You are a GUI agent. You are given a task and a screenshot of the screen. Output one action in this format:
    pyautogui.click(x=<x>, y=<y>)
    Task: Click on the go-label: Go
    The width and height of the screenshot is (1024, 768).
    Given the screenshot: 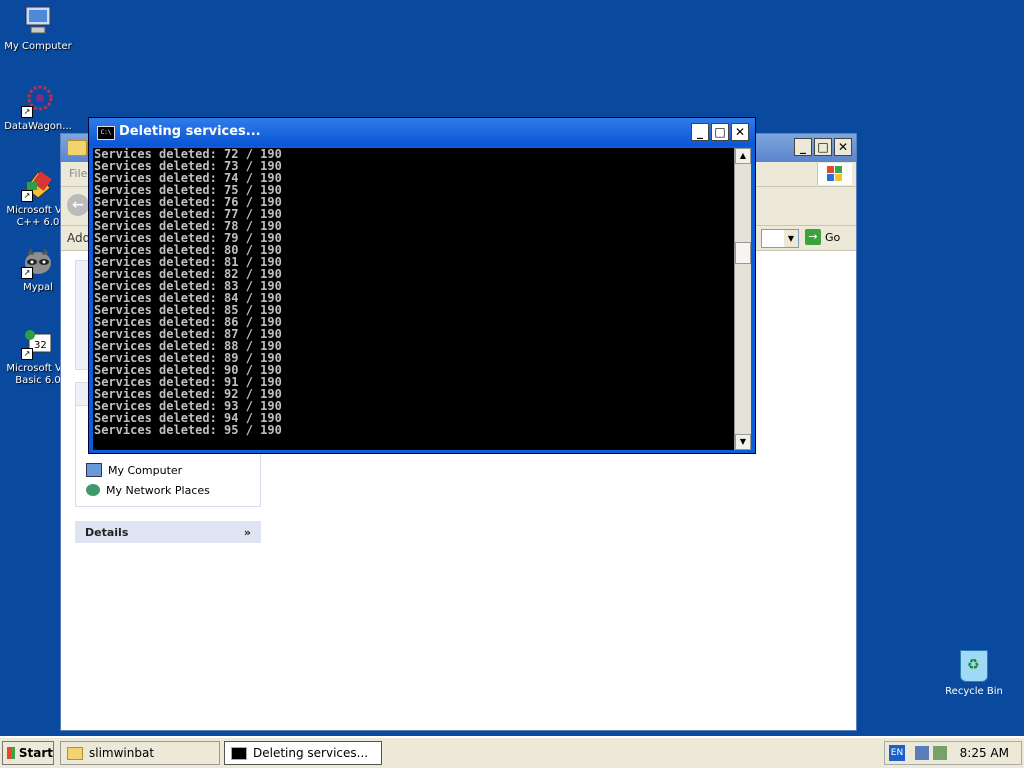 What is the action you would take?
    pyautogui.click(x=833, y=237)
    